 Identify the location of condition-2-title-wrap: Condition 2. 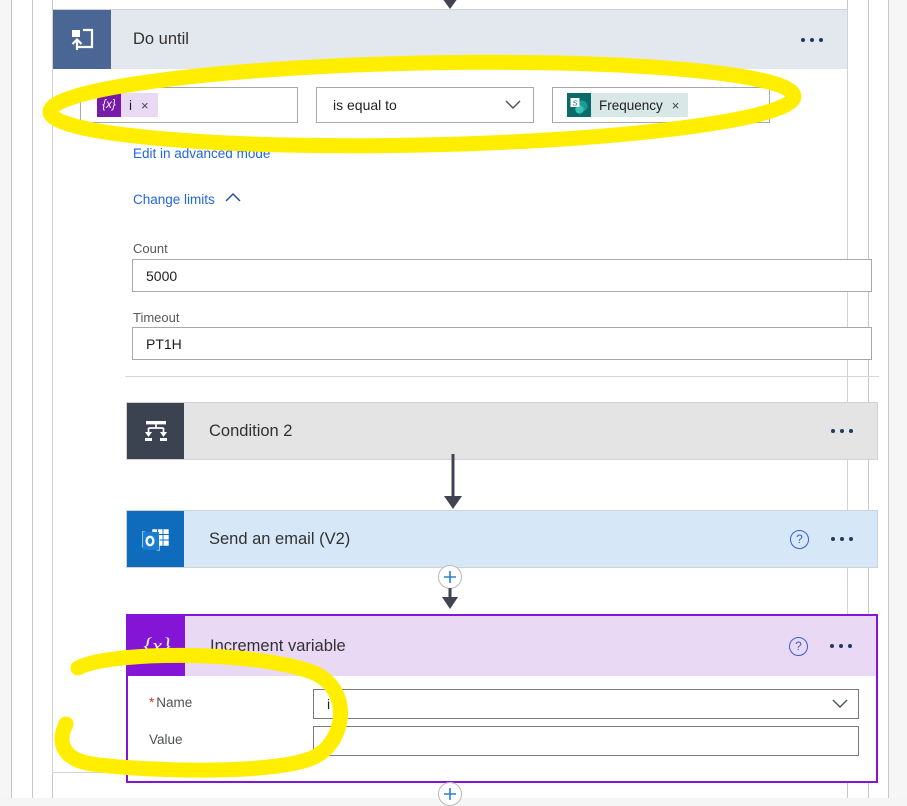
(507, 431).